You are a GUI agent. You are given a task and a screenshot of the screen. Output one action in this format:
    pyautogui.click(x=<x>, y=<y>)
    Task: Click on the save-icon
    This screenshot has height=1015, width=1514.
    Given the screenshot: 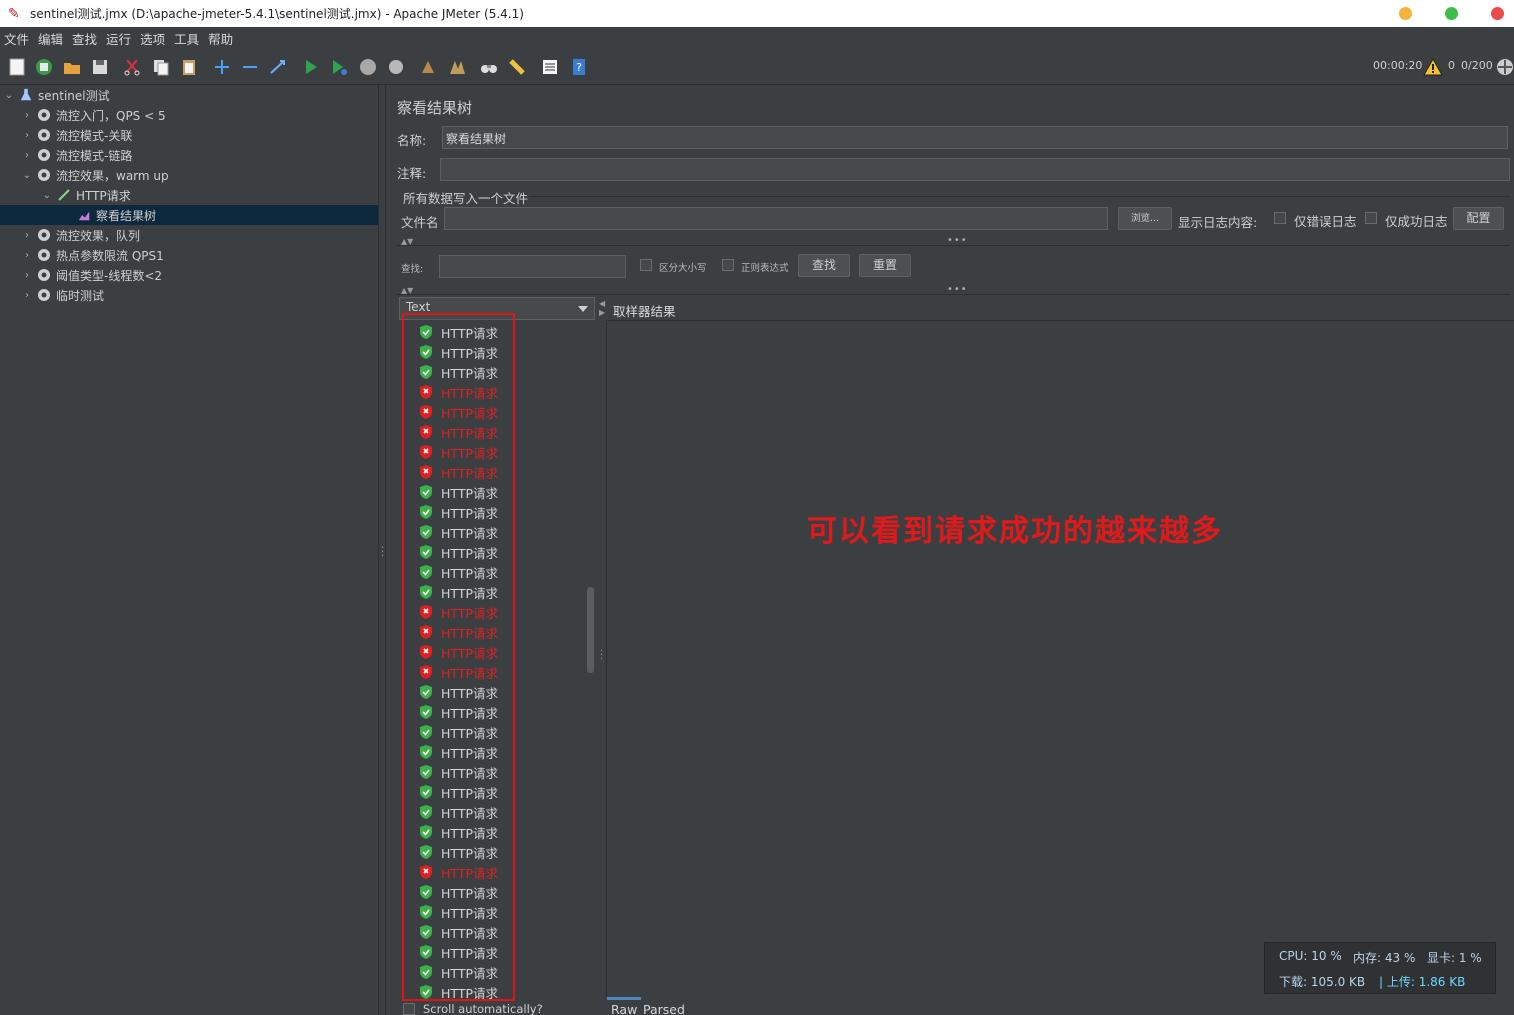 What is the action you would take?
    pyautogui.click(x=100, y=67)
    